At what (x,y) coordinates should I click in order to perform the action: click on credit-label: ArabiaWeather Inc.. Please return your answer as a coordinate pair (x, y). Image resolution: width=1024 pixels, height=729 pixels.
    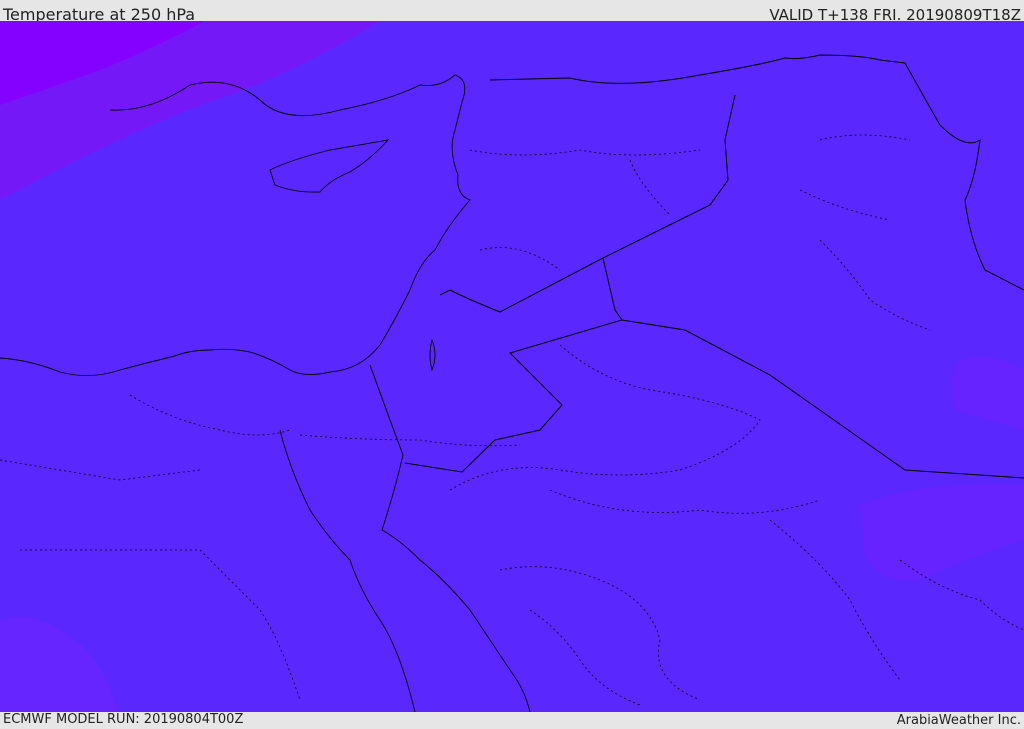
    Looking at the image, I should click on (958, 720).